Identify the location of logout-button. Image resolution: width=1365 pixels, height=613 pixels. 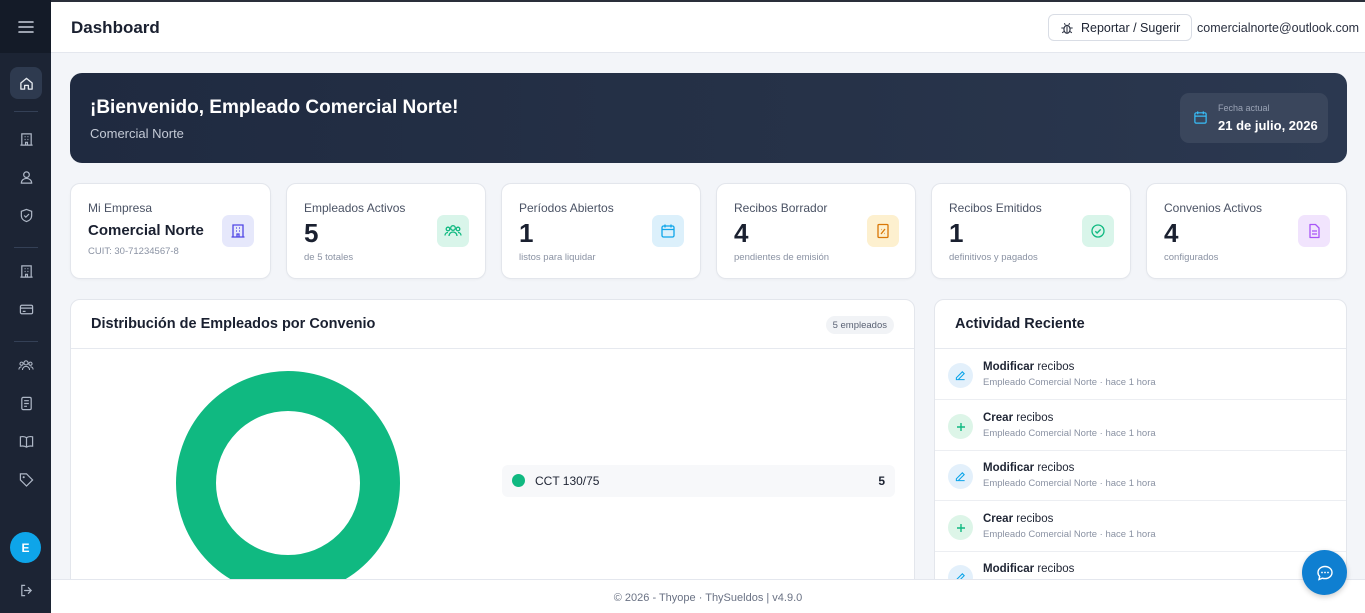
(26, 590).